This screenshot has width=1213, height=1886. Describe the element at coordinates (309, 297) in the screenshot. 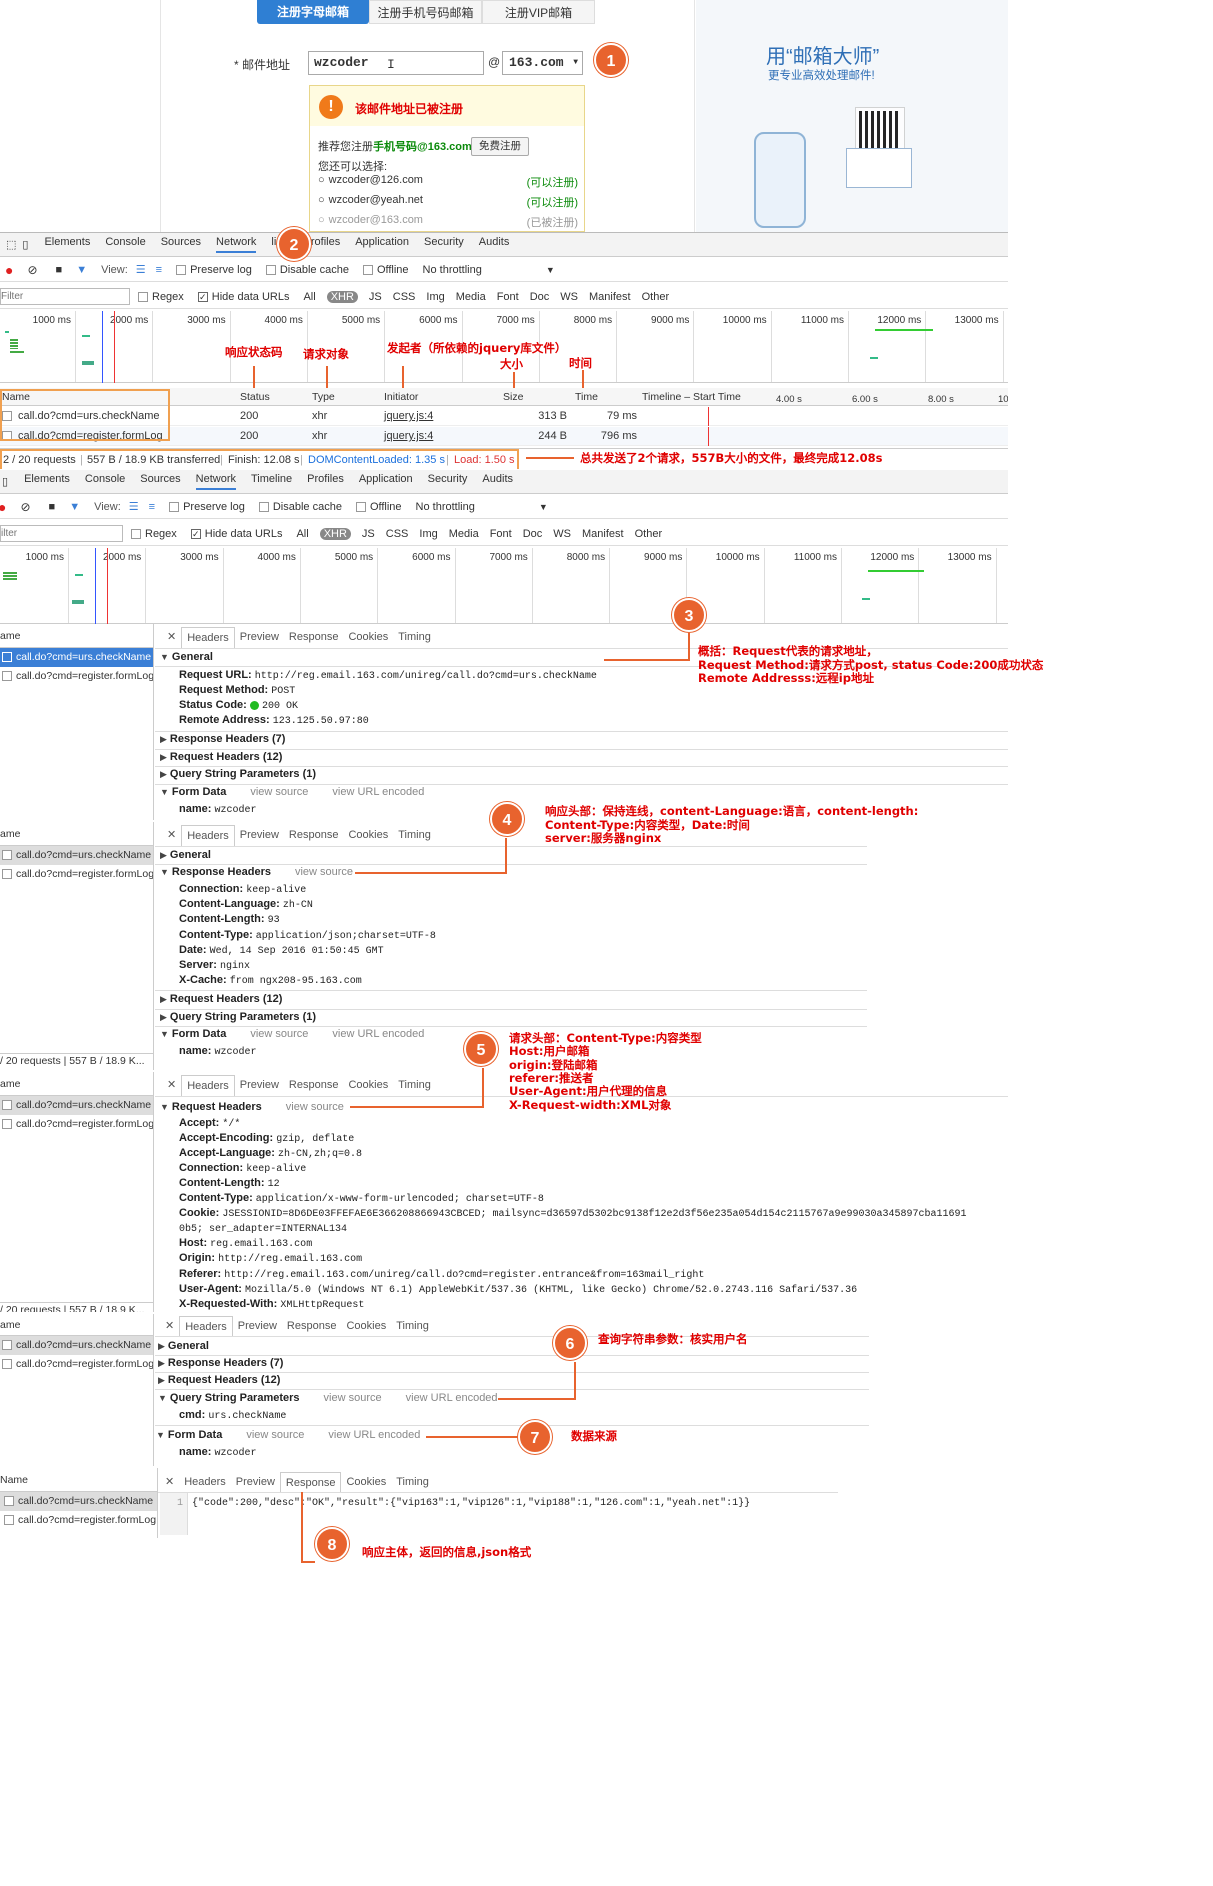

I see `filter-type-all: All` at that location.